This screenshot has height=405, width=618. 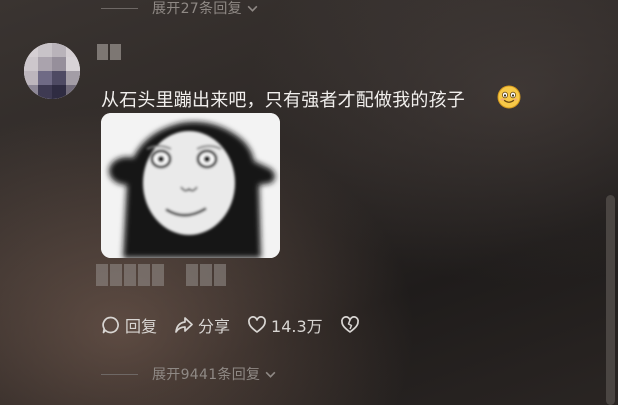 I want to click on meme-image, so click(x=190, y=185).